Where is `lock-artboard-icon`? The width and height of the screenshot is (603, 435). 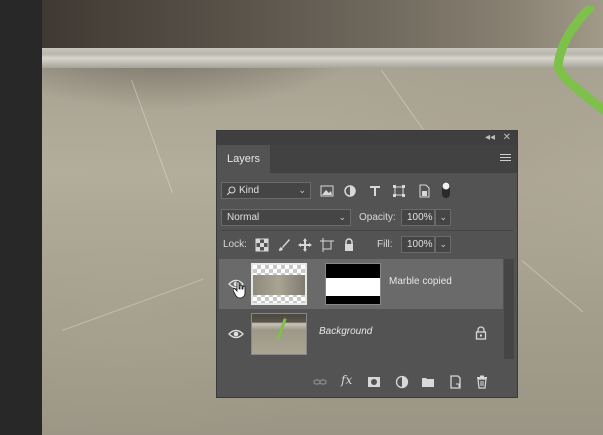
lock-artboard-icon is located at coordinates (327, 245).